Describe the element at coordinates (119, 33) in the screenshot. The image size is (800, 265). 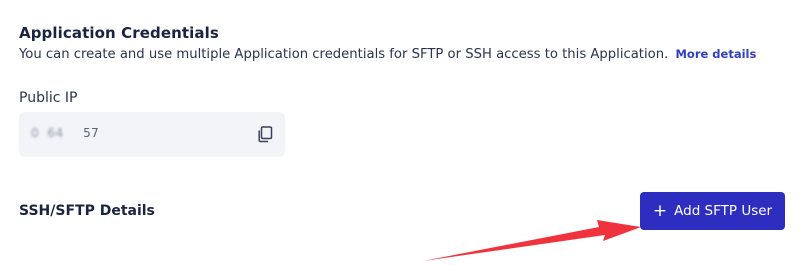
I see `application-credentials-title: Application Credentials` at that location.